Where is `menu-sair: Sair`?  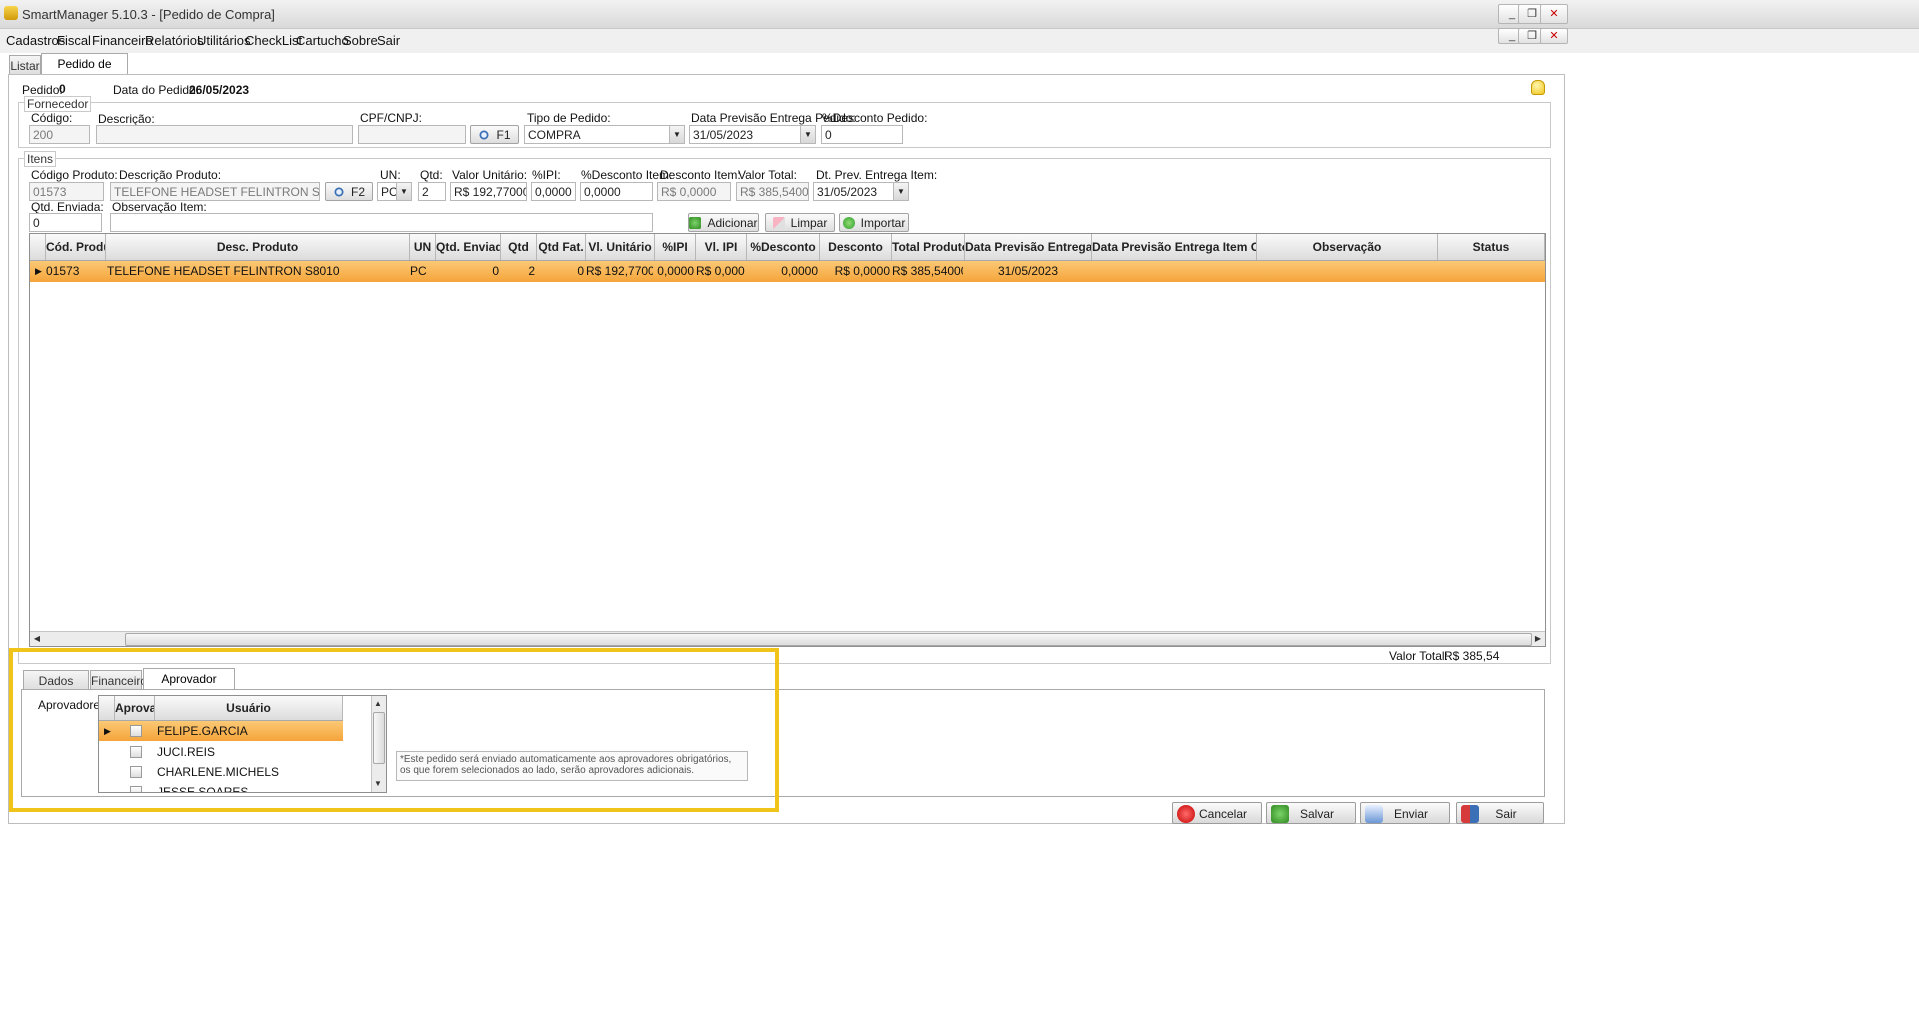
menu-sair: Sair is located at coordinates (388, 40).